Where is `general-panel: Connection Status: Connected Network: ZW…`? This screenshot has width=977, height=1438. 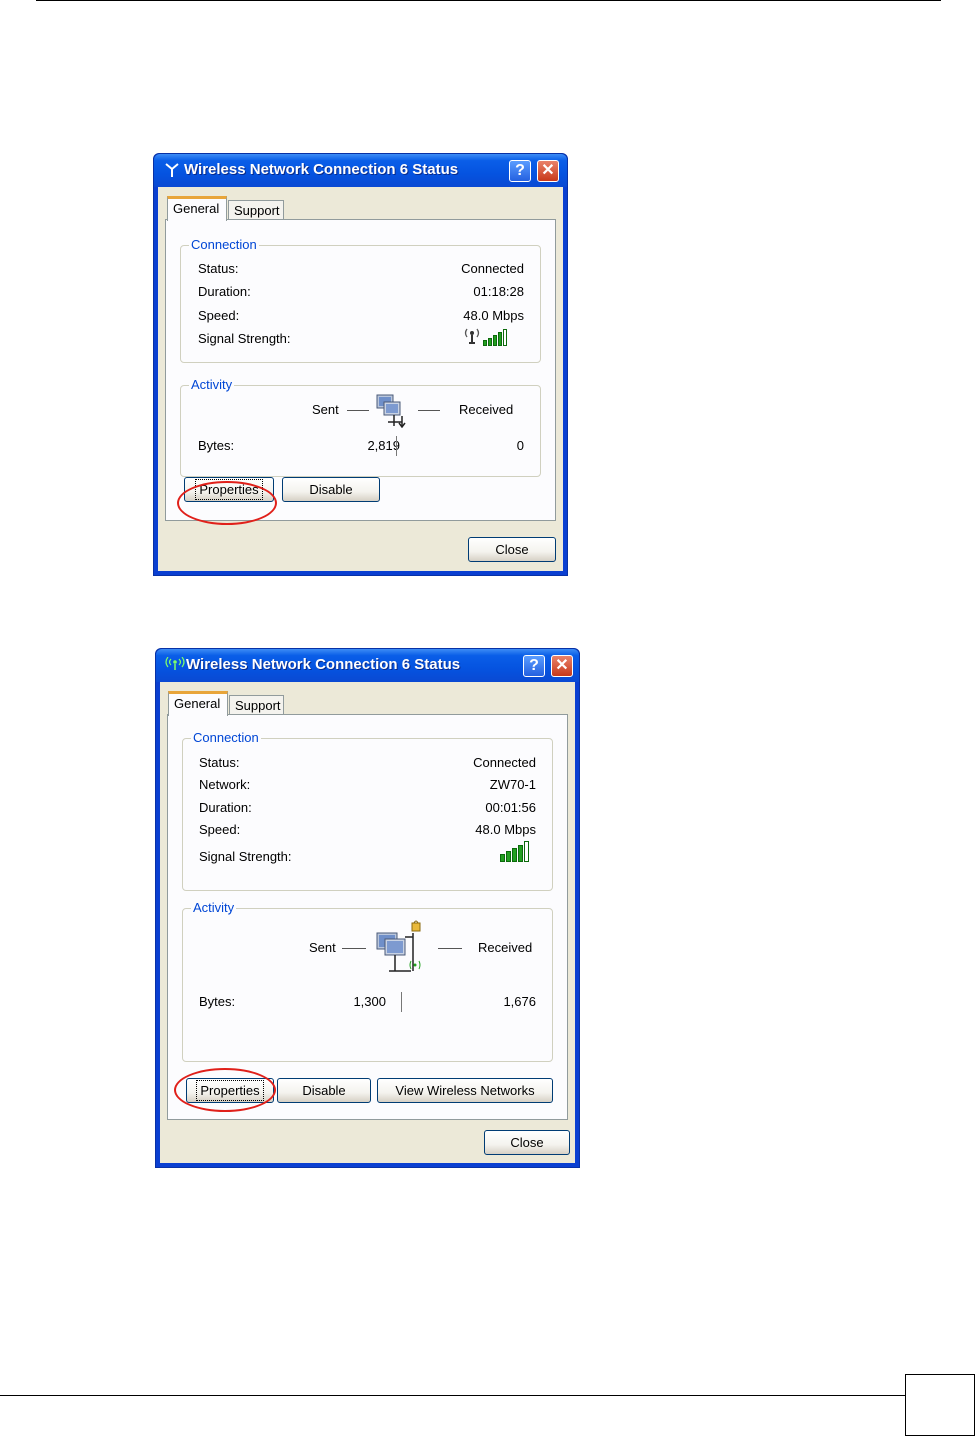 general-panel: Connection Status: Connected Network: ZW… is located at coordinates (367, 917).